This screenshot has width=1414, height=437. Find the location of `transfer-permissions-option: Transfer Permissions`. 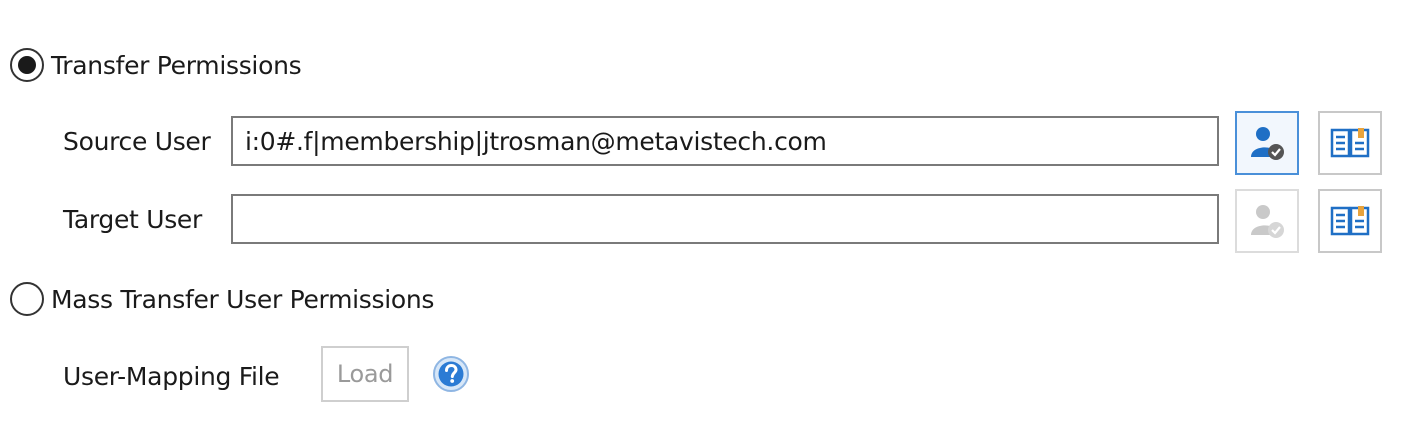

transfer-permissions-option: Transfer Permissions is located at coordinates (156, 65).